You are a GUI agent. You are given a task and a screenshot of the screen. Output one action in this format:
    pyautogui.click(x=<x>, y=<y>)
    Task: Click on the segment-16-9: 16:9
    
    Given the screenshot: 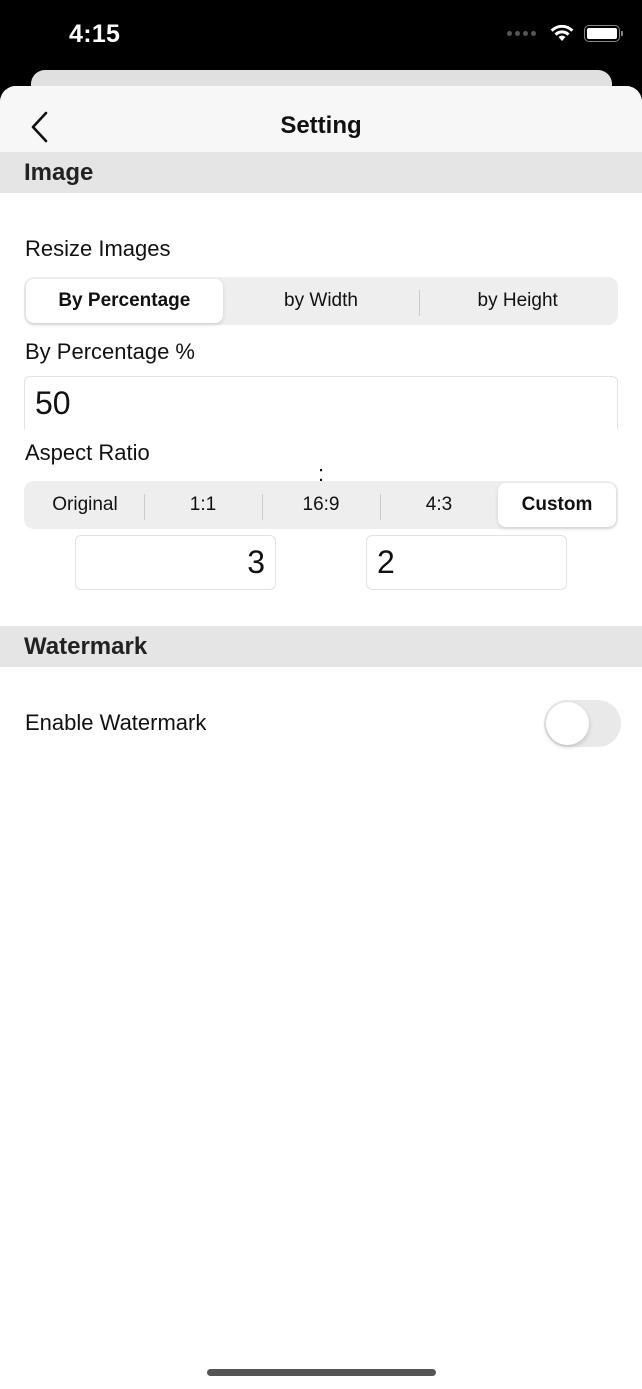 What is the action you would take?
    pyautogui.click(x=321, y=505)
    